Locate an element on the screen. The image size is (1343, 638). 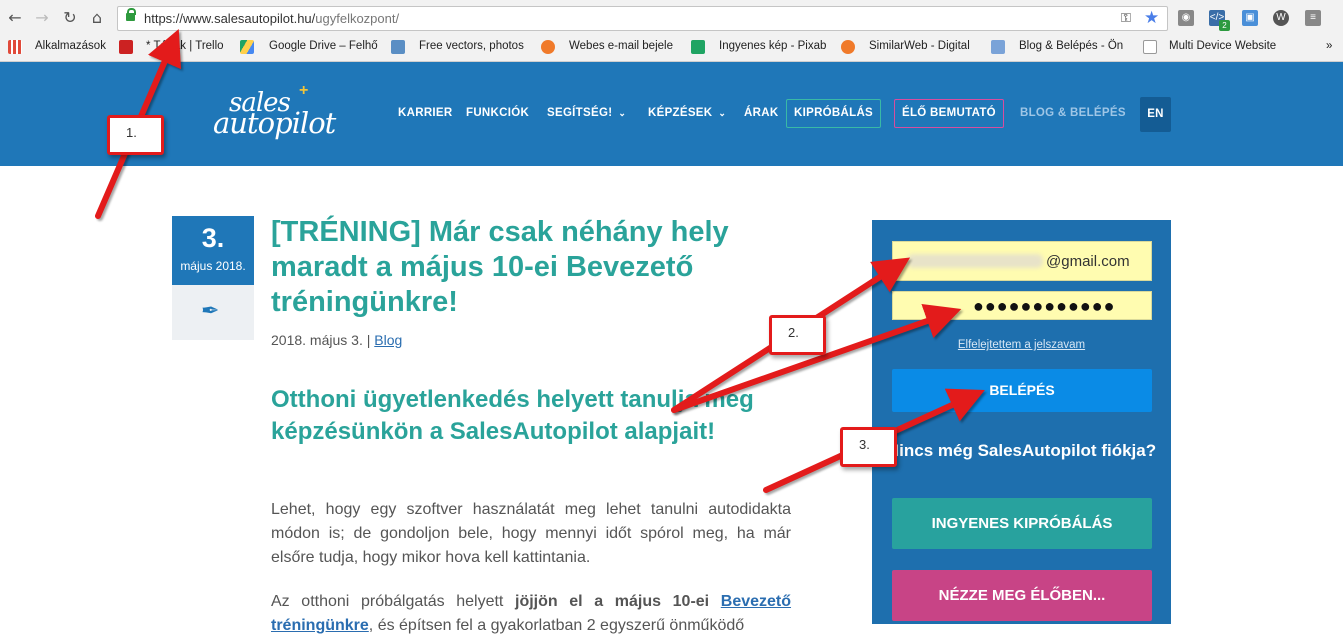
logo-plus-icon: + is located at coordinates (304, 90).